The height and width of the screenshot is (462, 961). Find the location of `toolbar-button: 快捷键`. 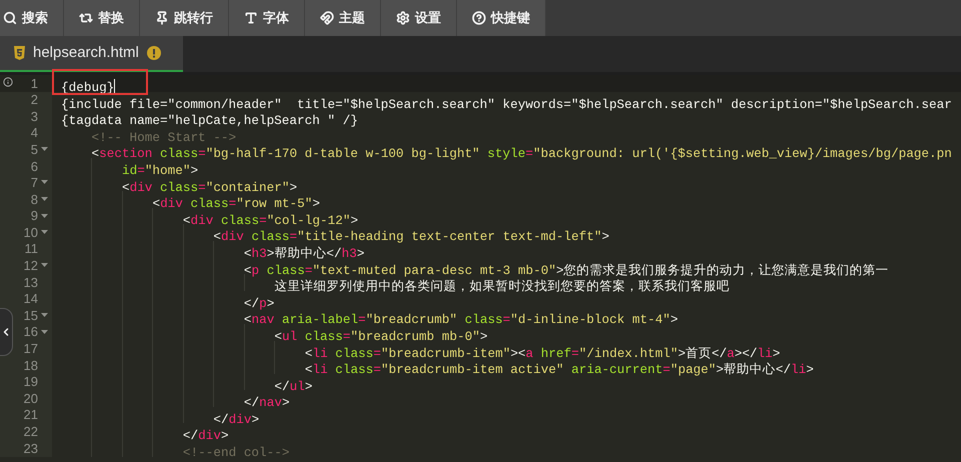

toolbar-button: 快捷键 is located at coordinates (501, 18).